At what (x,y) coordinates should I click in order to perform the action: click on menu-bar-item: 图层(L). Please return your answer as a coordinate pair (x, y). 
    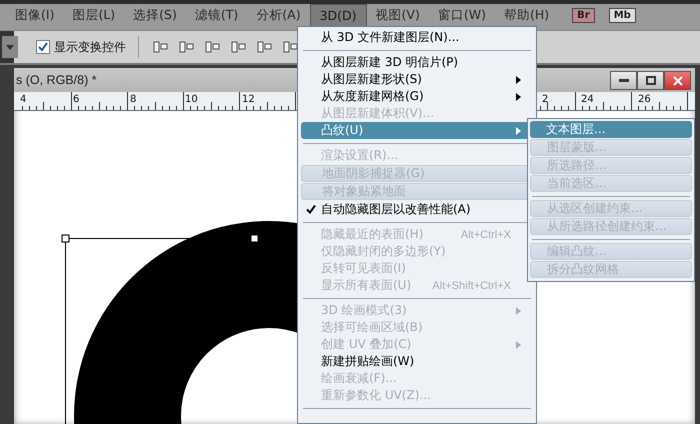
    Looking at the image, I should click on (93, 15).